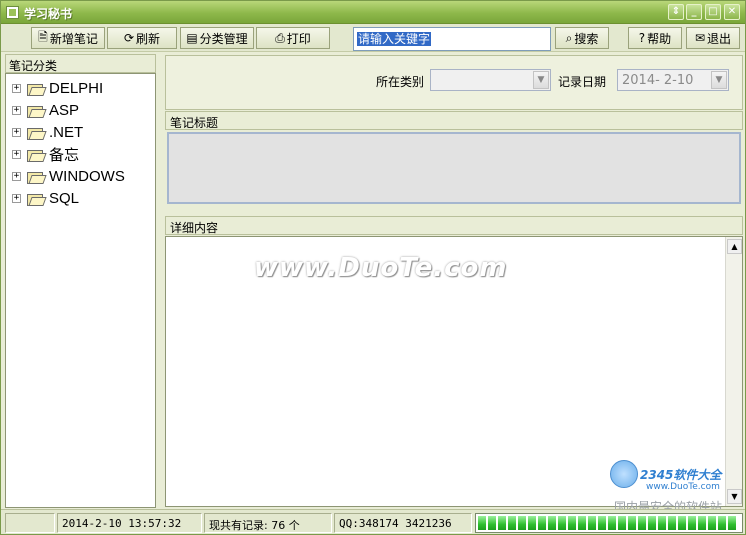 This screenshot has height=535, width=746. Describe the element at coordinates (76, 88) in the screenshot. I see `tree-item-label: DELPHI` at that location.